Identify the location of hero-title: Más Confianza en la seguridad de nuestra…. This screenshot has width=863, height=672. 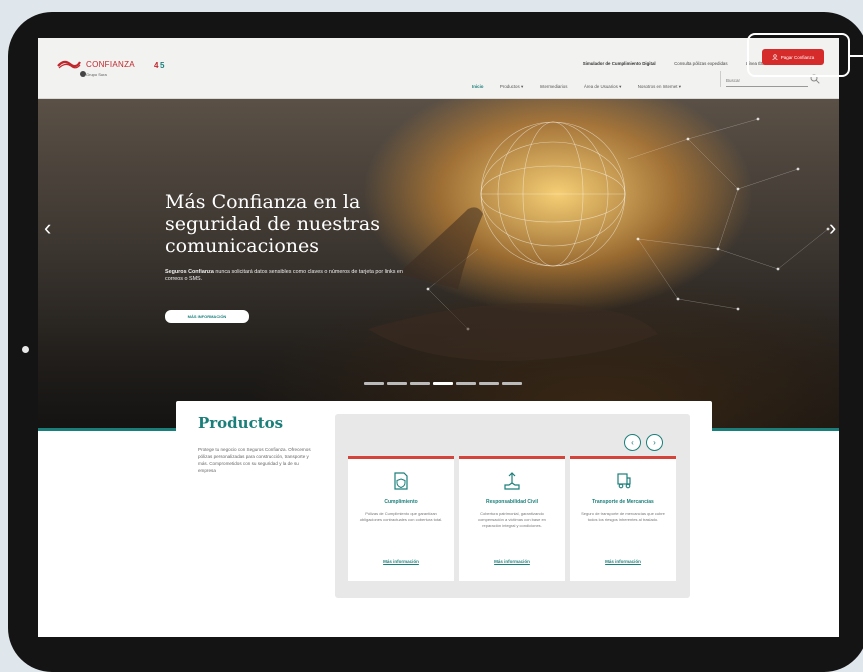
(272, 224).